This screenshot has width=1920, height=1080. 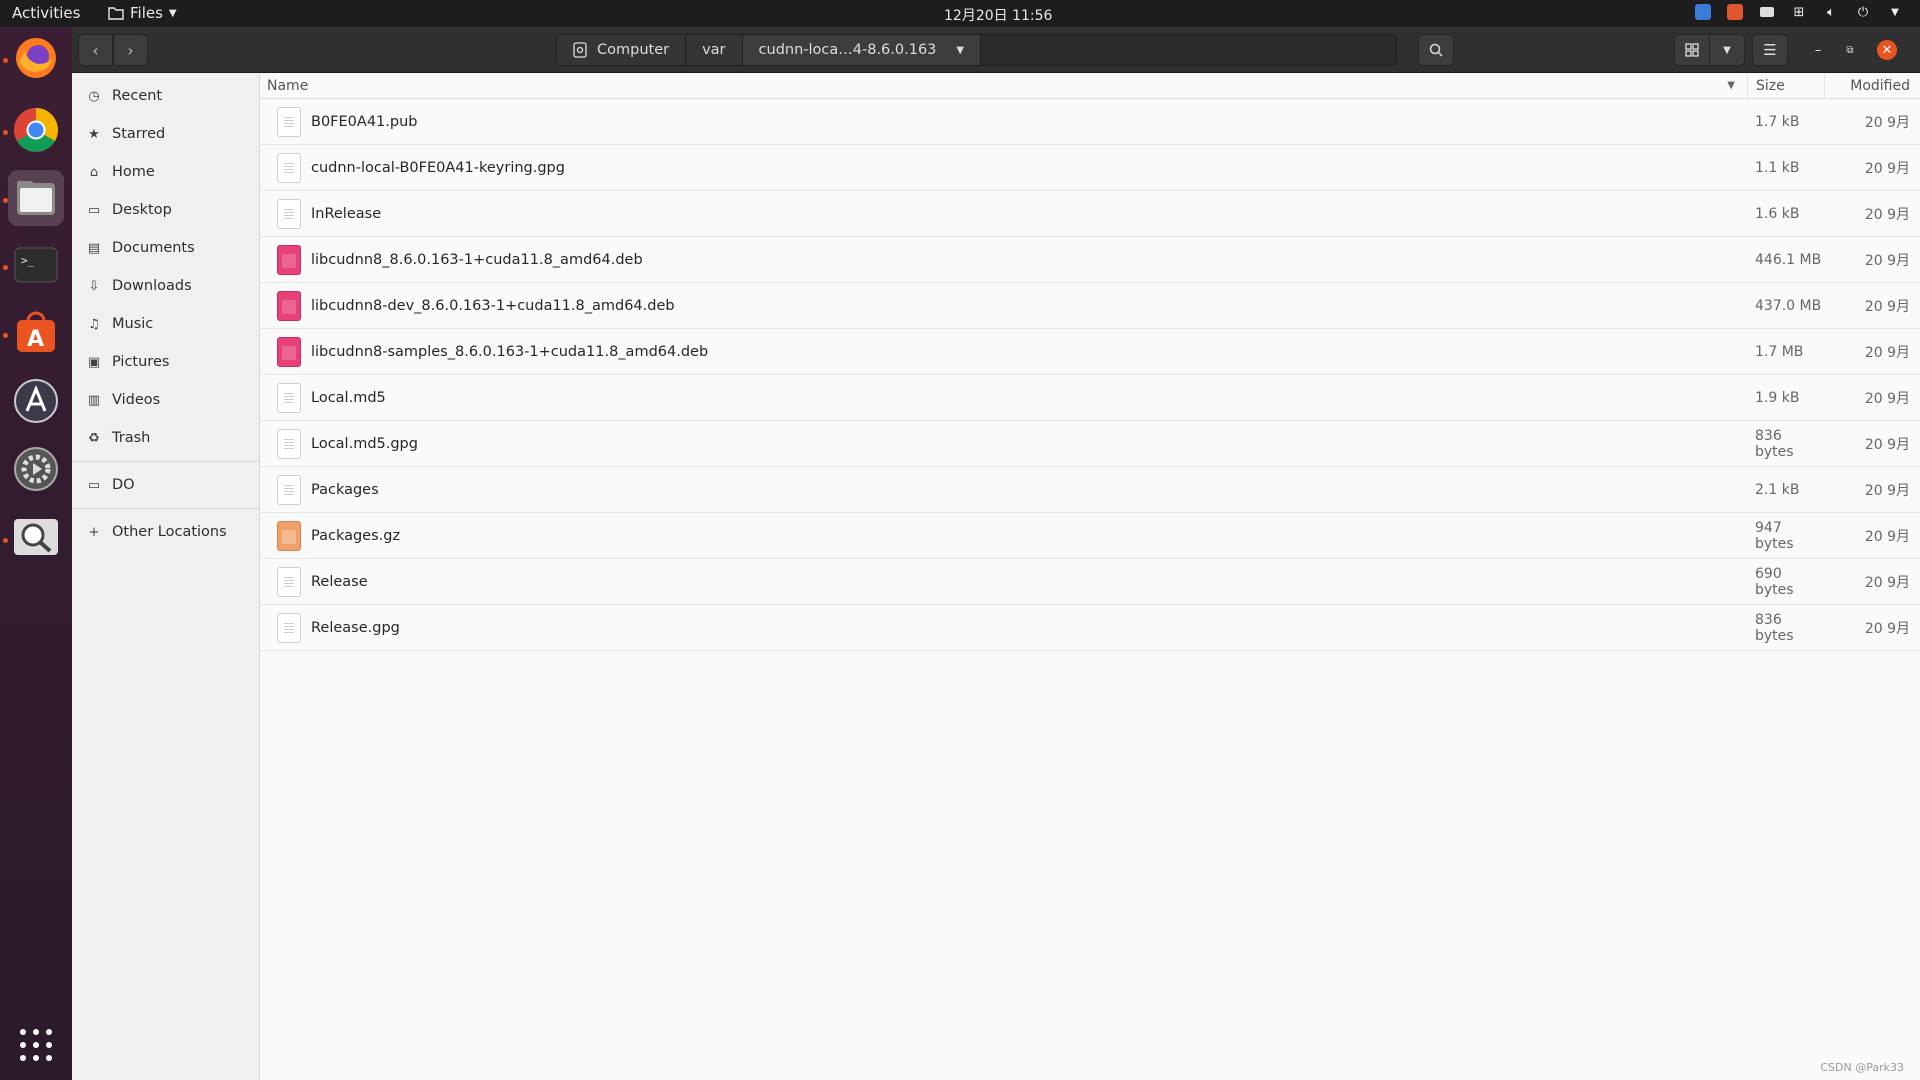 I want to click on sidebar-item-downloads: ⇩ Downloads, so click(x=165, y=286).